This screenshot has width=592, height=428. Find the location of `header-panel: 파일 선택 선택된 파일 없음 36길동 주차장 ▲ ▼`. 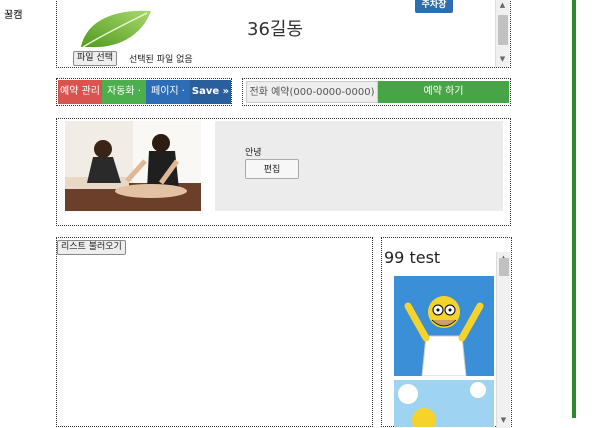

header-panel: 파일 선택 선택된 파일 없음 36길동 주차장 ▲ ▼ is located at coordinates (283, 34).